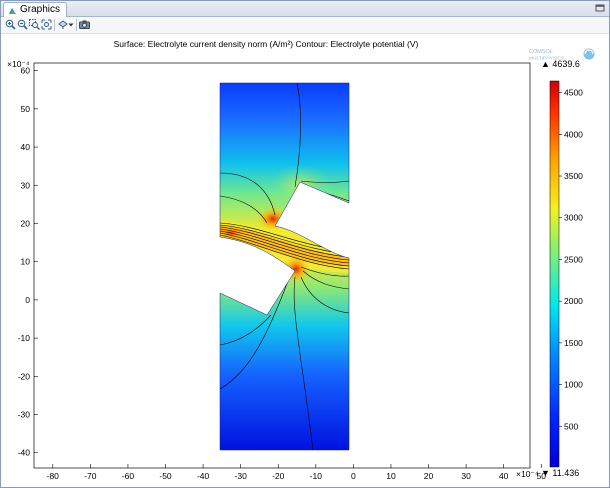 This screenshot has width=610, height=488. I want to click on graphics-icon, so click(12, 10).